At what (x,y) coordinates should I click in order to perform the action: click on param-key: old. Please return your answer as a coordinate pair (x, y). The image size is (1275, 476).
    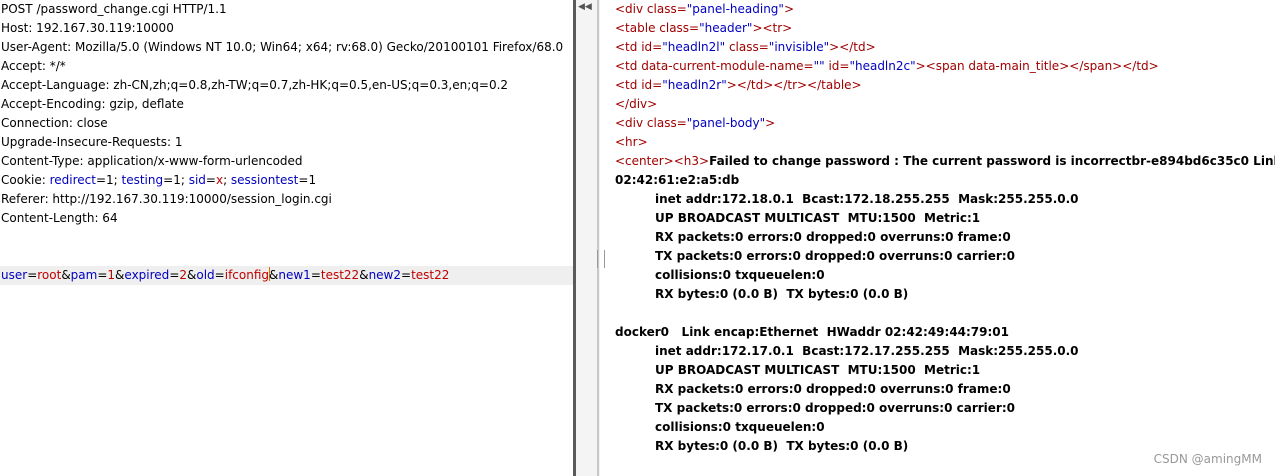
    Looking at the image, I should click on (205, 275).